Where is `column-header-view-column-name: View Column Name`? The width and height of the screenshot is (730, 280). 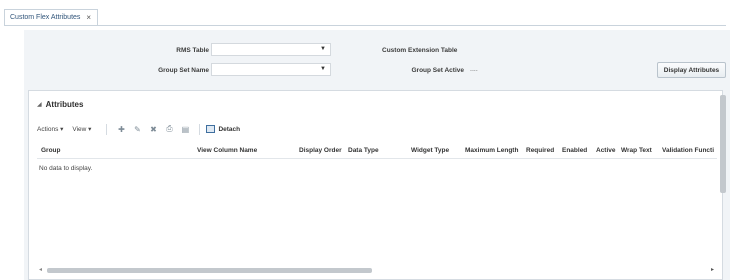
column-header-view-column-name: View Column Name is located at coordinates (227, 150).